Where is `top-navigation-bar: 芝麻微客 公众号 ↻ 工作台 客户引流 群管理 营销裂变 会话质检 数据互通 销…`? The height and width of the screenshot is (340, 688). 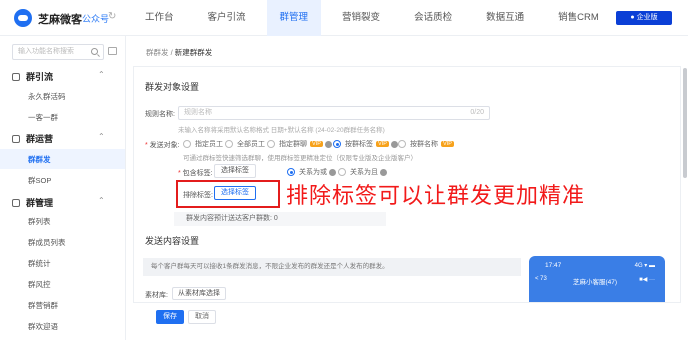 top-navigation-bar: 芝麻微客 公众号 ↻ 工作台 客户引流 群管理 营销裂变 会话质检 数据互通 销… is located at coordinates (344, 18).